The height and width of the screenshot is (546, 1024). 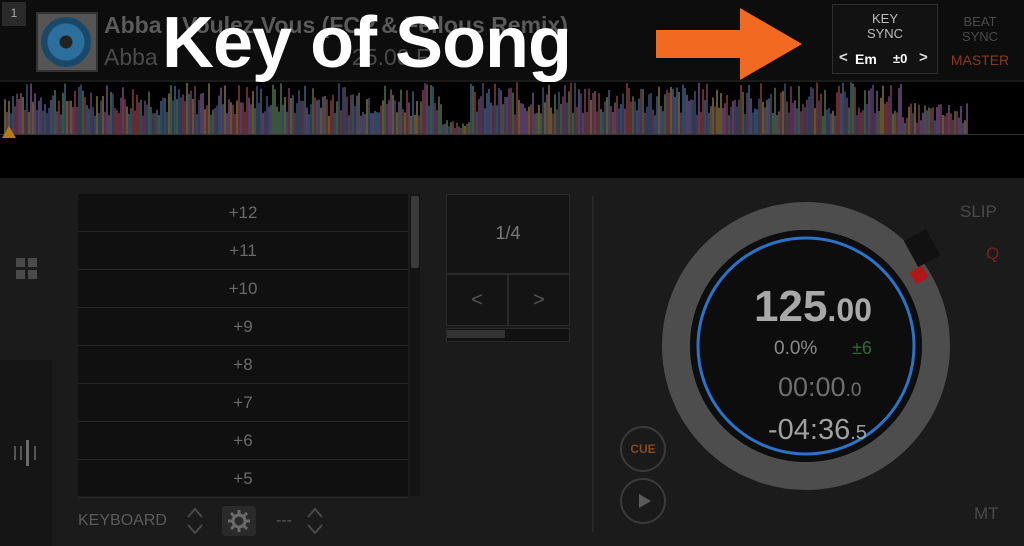 I want to click on bpm-display: 125.00, so click(x=813, y=306).